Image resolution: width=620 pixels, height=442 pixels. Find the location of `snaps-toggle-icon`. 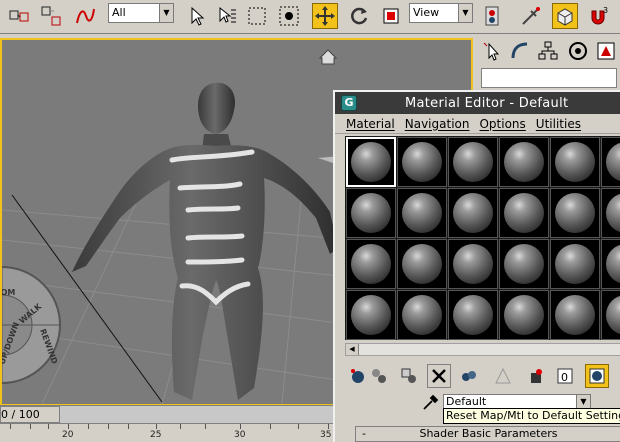

snaps-toggle-icon is located at coordinates (565, 16).